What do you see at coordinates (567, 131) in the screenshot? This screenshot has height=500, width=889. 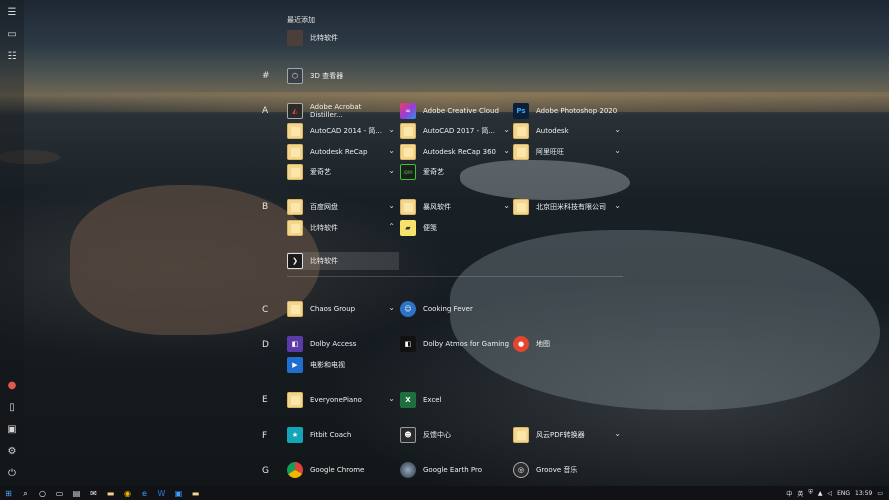 I see `folder-autodesk: Autodesk ⌄` at bounding box center [567, 131].